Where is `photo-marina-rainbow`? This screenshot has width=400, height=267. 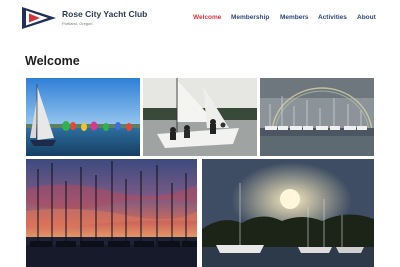 photo-marina-rainbow is located at coordinates (317, 117).